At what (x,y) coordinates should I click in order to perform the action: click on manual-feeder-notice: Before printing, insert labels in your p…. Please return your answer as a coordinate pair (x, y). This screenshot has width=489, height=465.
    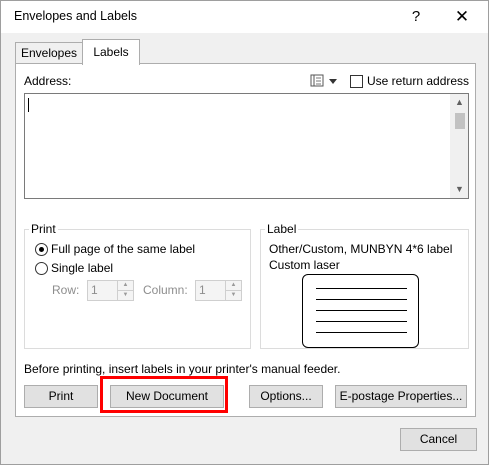
    Looking at the image, I should click on (182, 369).